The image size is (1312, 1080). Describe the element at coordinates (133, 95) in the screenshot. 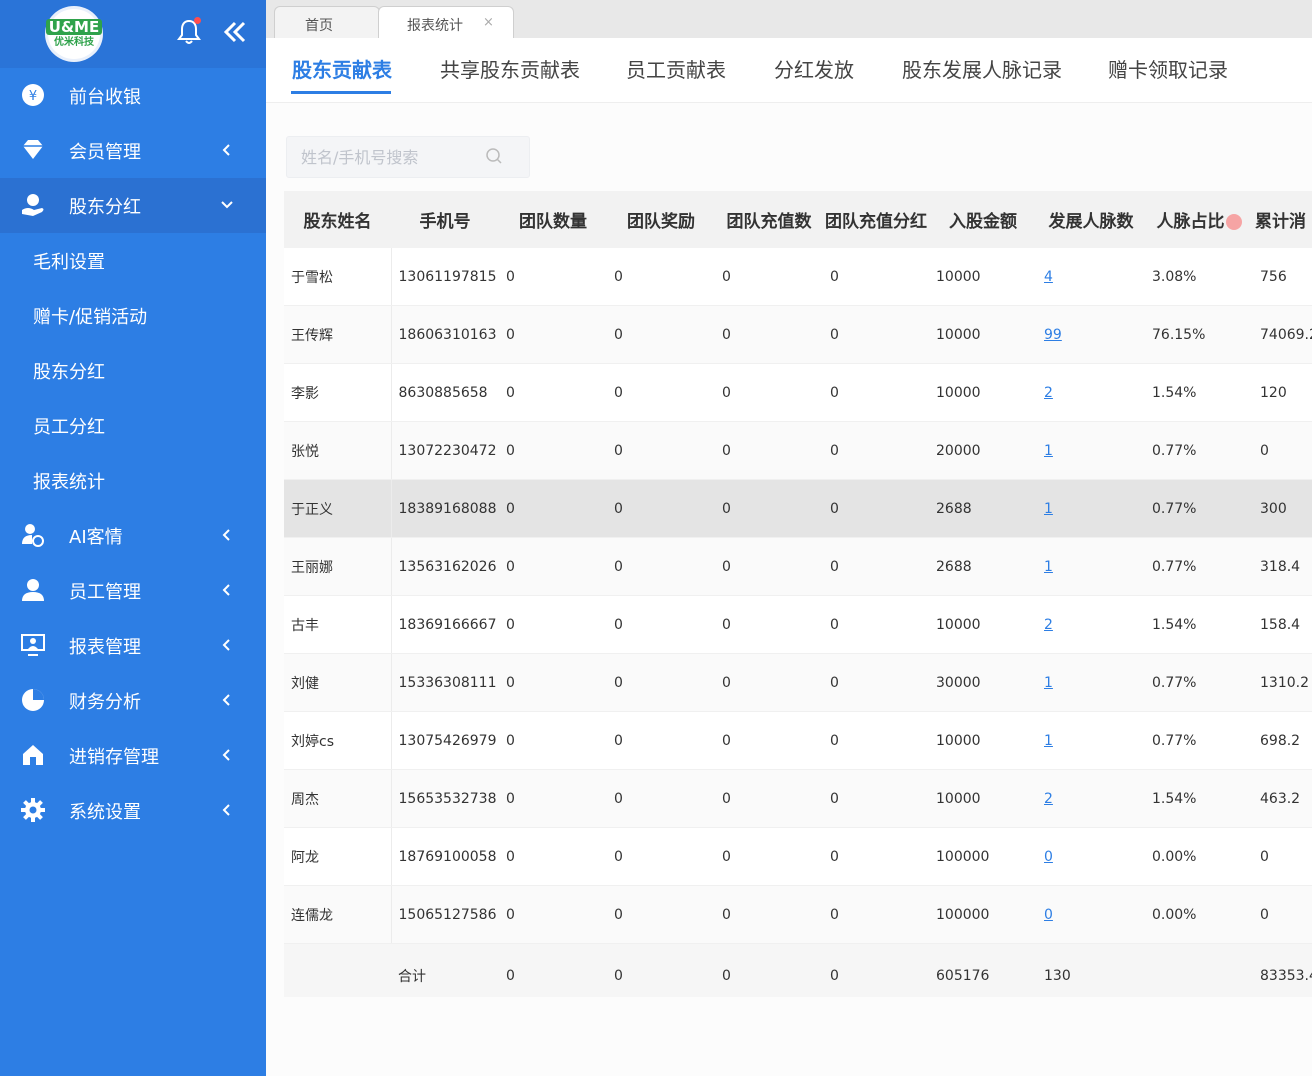

I see `sidebar-item-cashier: ¥ 前台收银` at that location.